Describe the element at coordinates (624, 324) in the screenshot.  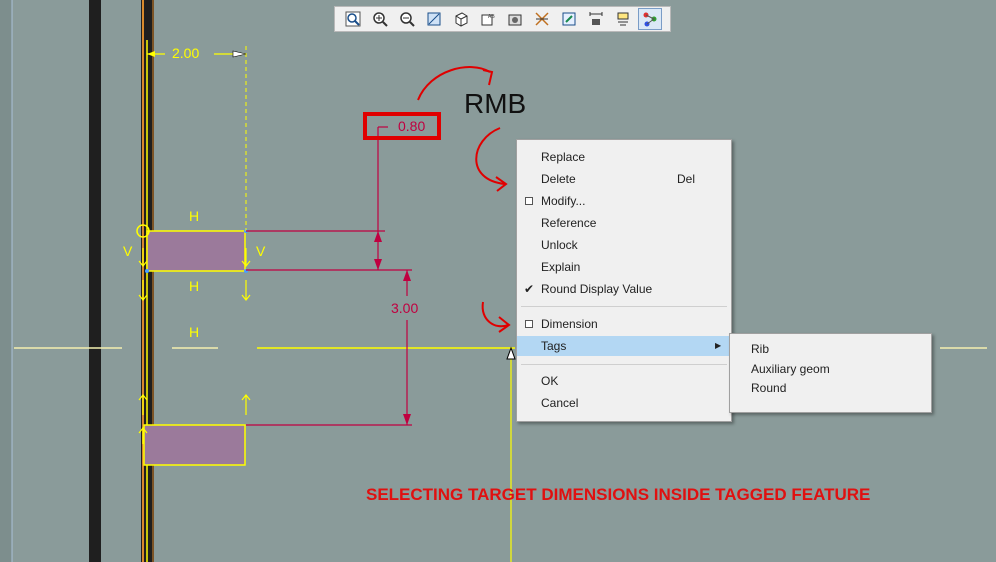
I see `menu-item-dimension: Dimension` at that location.